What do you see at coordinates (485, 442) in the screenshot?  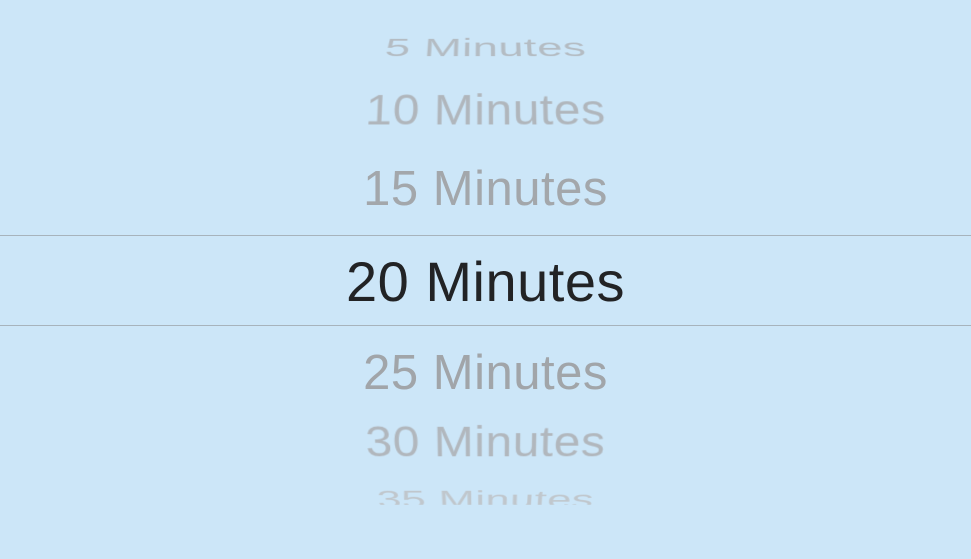 I see `picker-option-30-minutes: 30 Minutes` at bounding box center [485, 442].